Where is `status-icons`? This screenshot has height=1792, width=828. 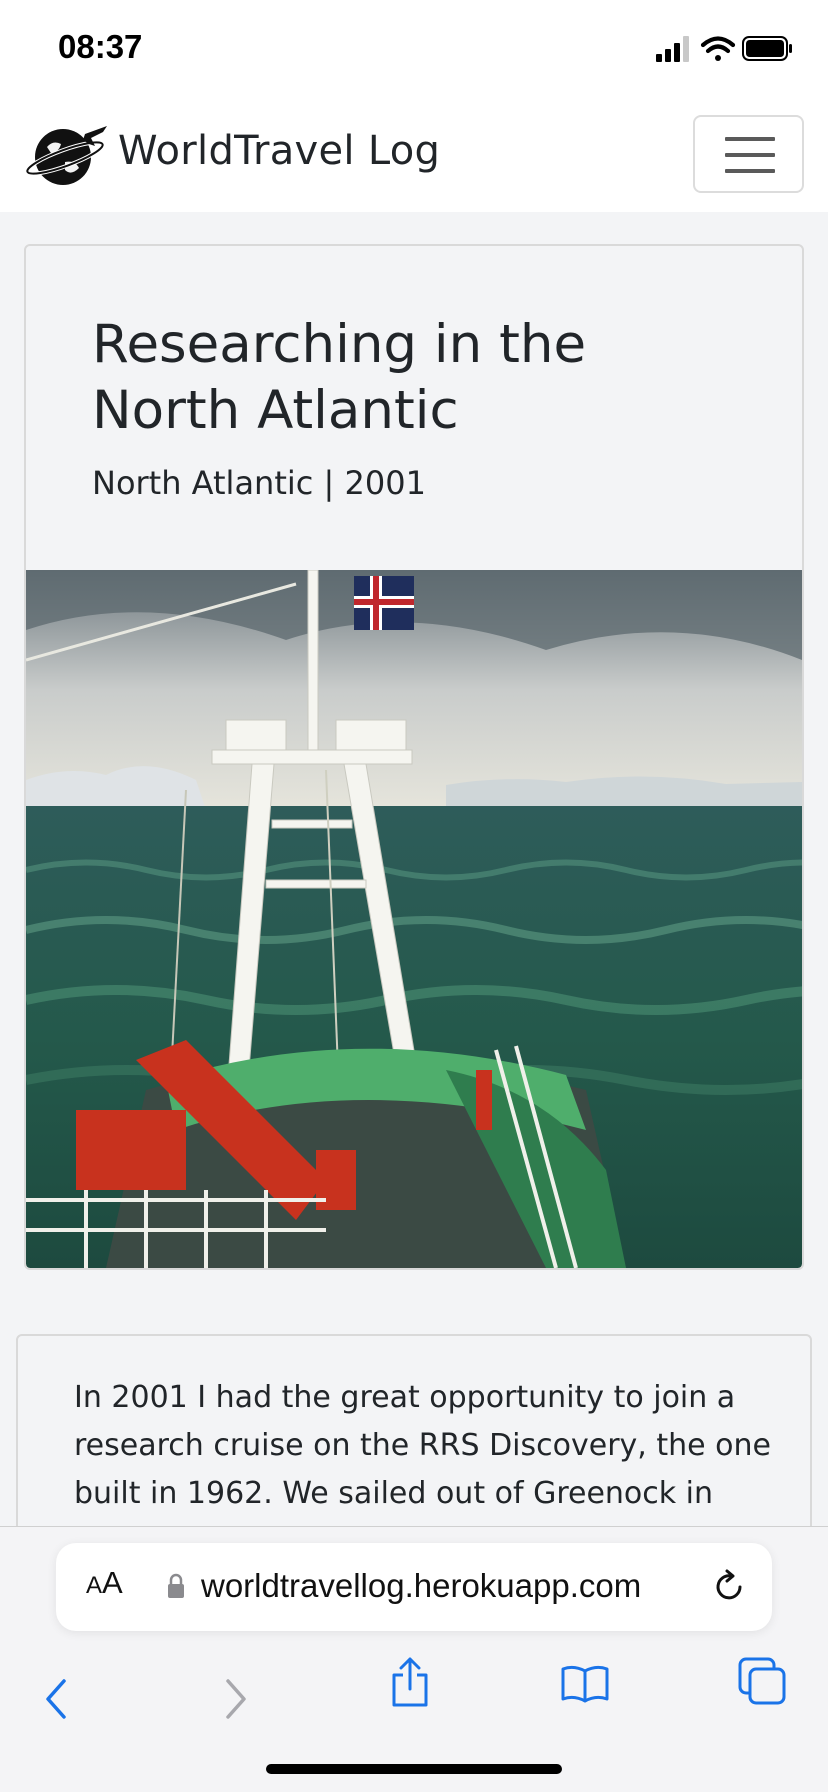 status-icons is located at coordinates (726, 50).